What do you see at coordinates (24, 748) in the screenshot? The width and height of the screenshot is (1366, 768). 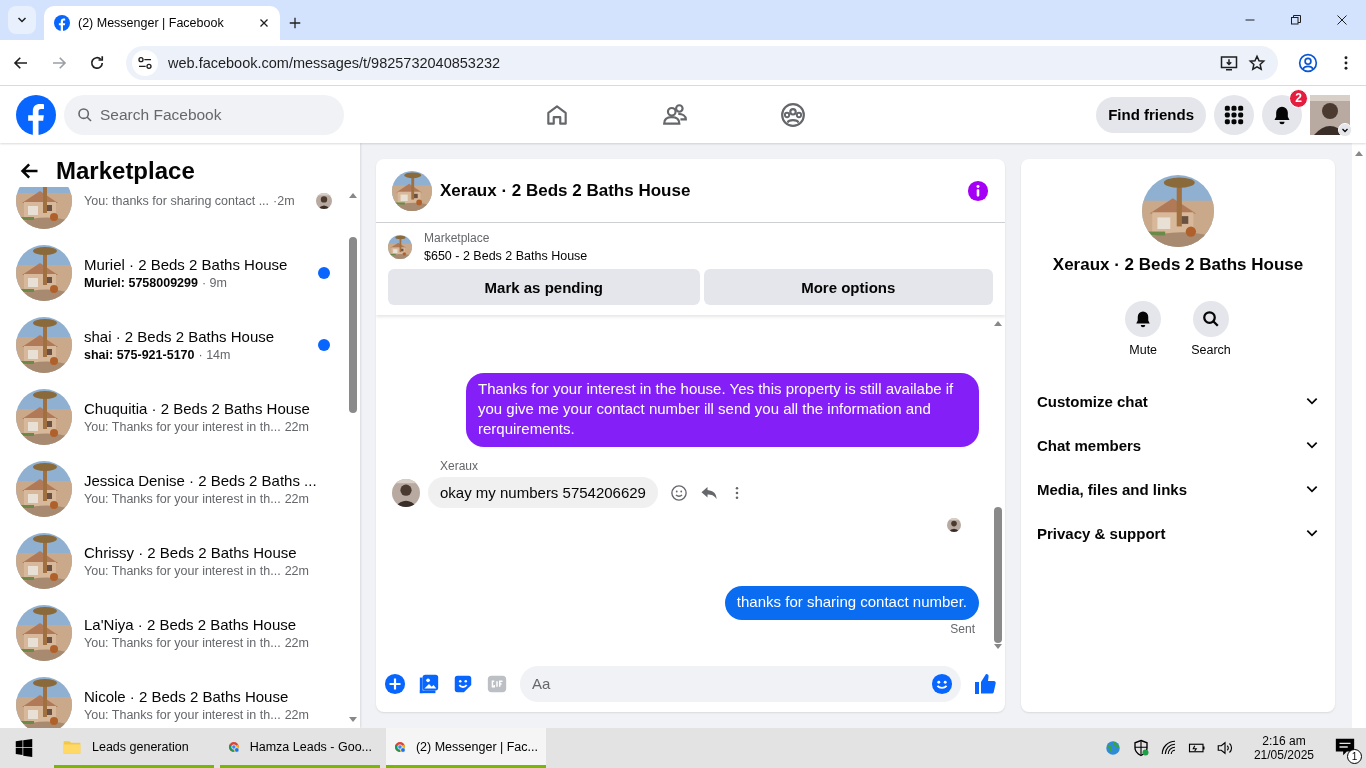 I see `windows-start-icon` at bounding box center [24, 748].